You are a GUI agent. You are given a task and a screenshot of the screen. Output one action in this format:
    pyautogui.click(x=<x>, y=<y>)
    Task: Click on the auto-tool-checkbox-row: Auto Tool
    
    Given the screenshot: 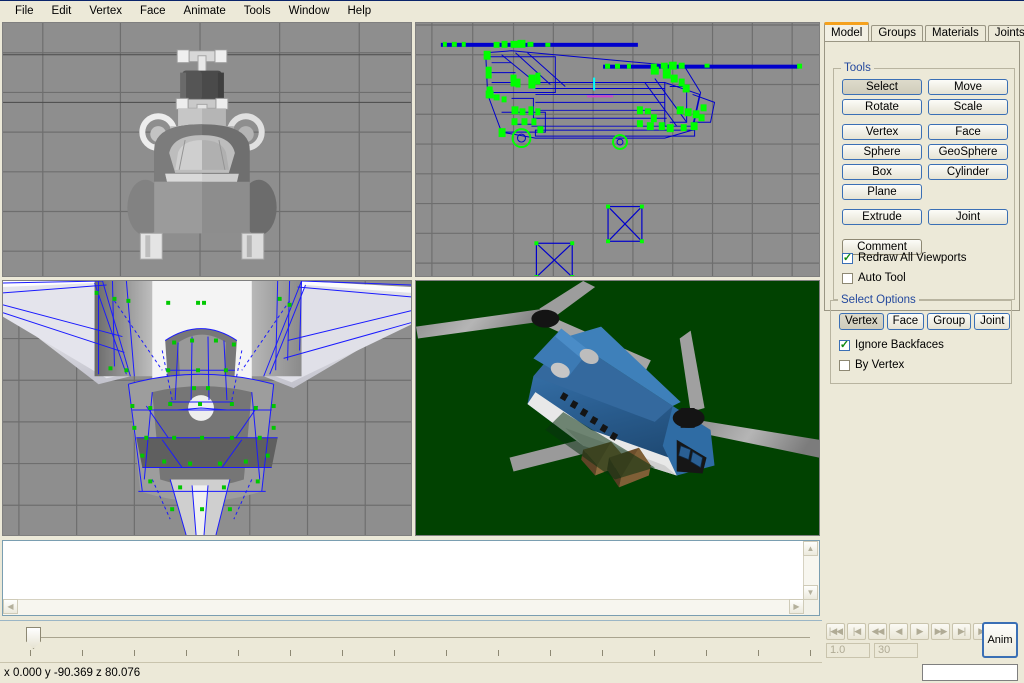 What is the action you would take?
    pyautogui.click(x=874, y=278)
    